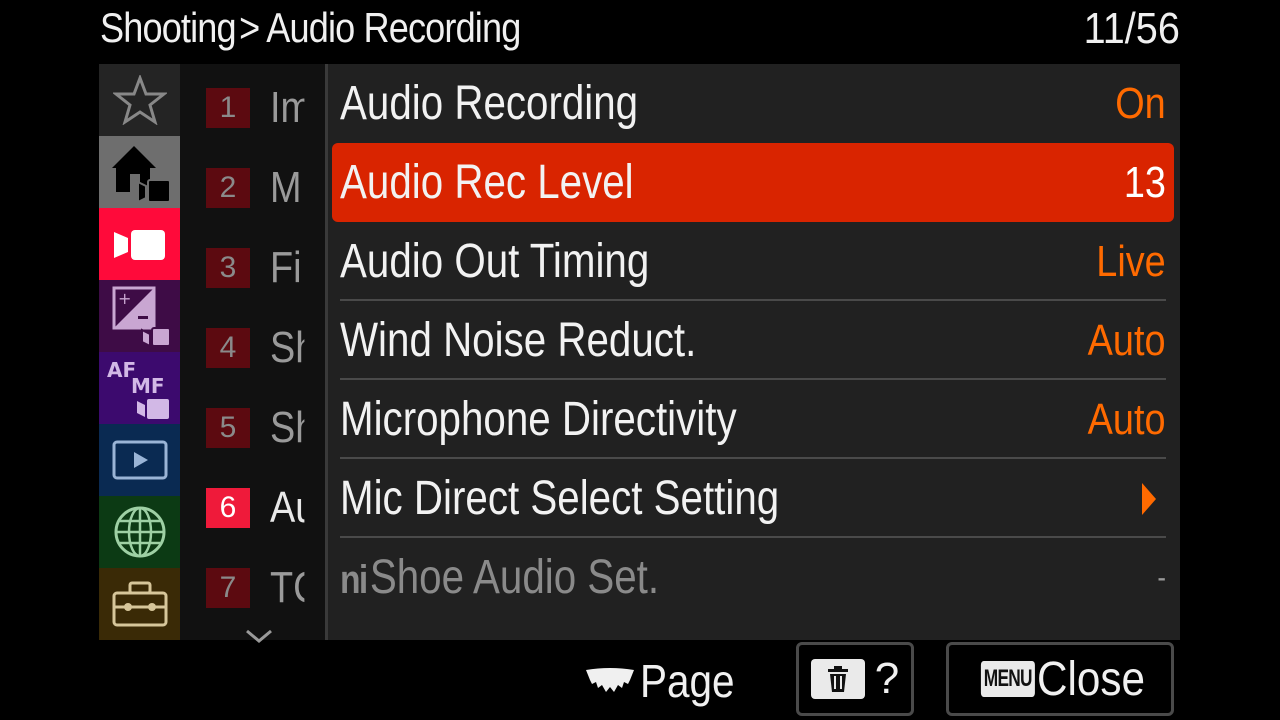  Describe the element at coordinates (1008, 679) in the screenshot. I see `menu-key-icon: MENU` at that location.